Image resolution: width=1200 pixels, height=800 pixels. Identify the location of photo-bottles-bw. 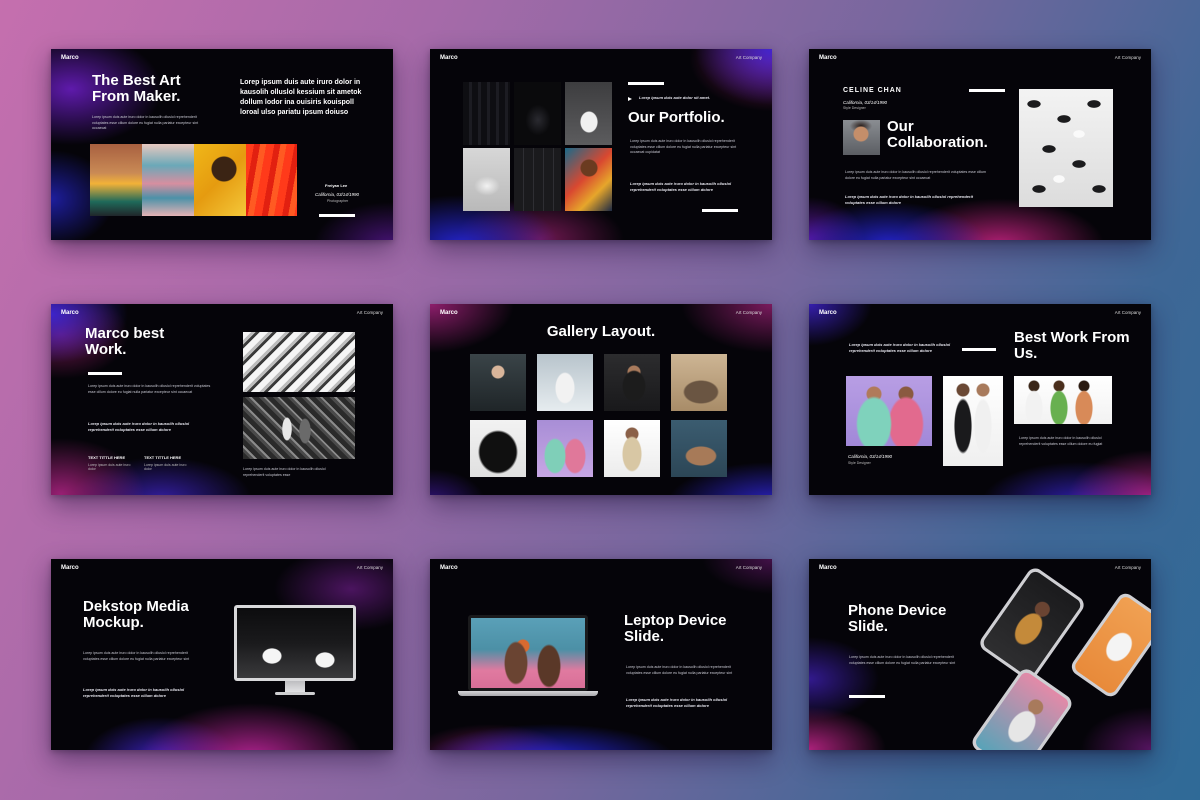
(299, 428).